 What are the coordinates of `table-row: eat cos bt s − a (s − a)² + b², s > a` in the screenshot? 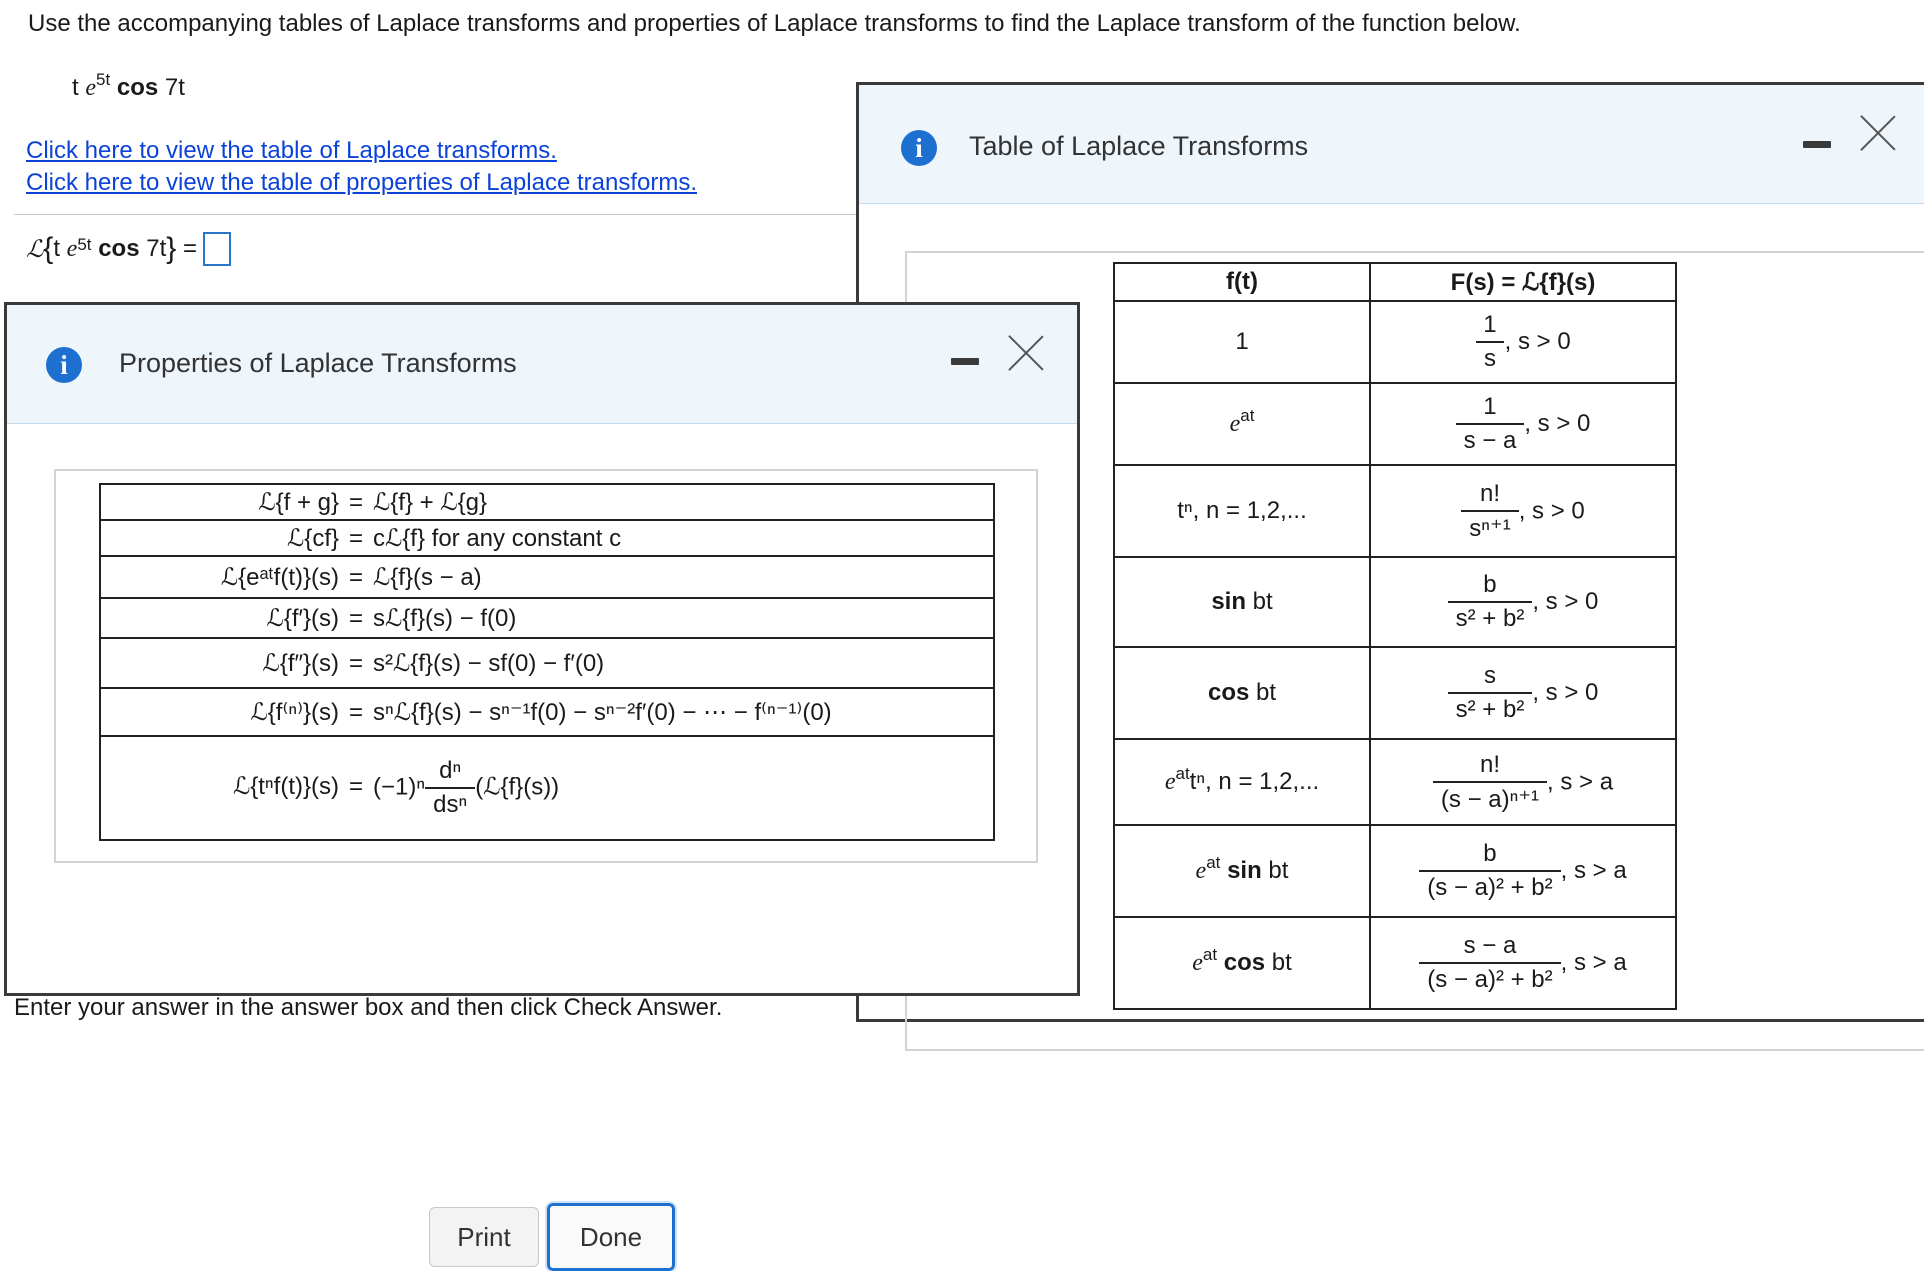 It's located at (1395, 963).